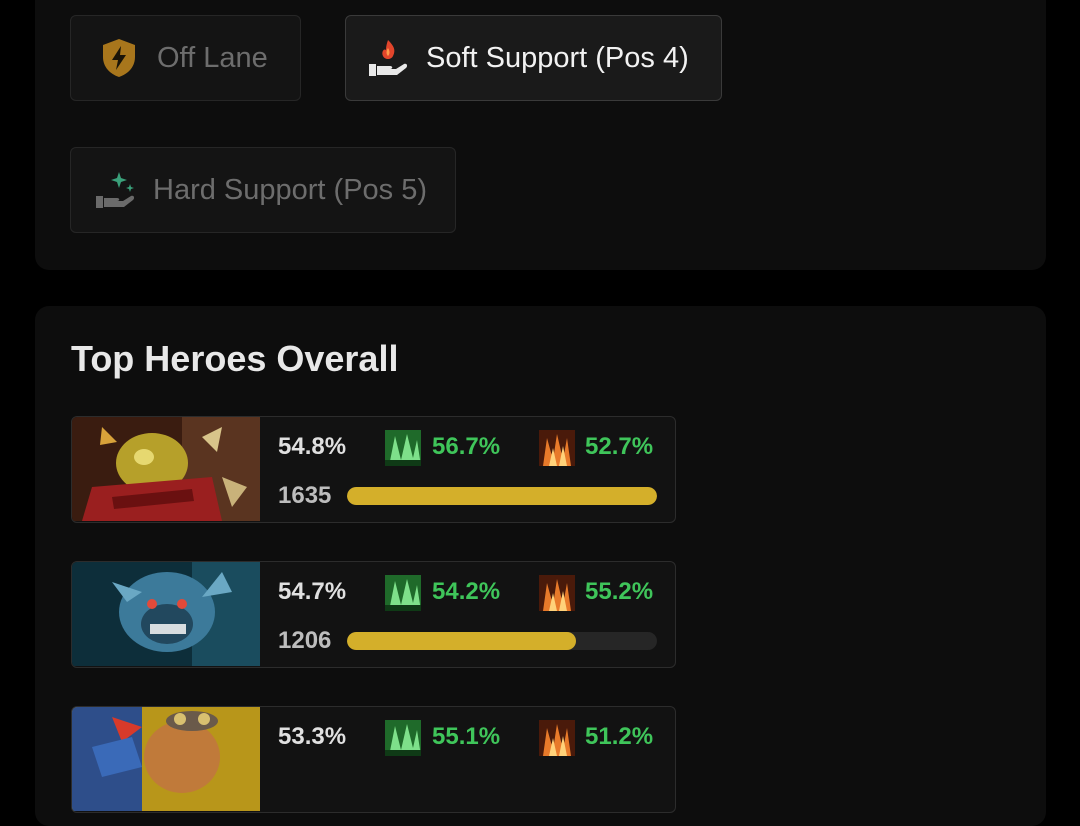 This screenshot has height=826, width=1080. Describe the element at coordinates (619, 446) in the screenshot. I see `dire-winrate: 52.7%` at that location.